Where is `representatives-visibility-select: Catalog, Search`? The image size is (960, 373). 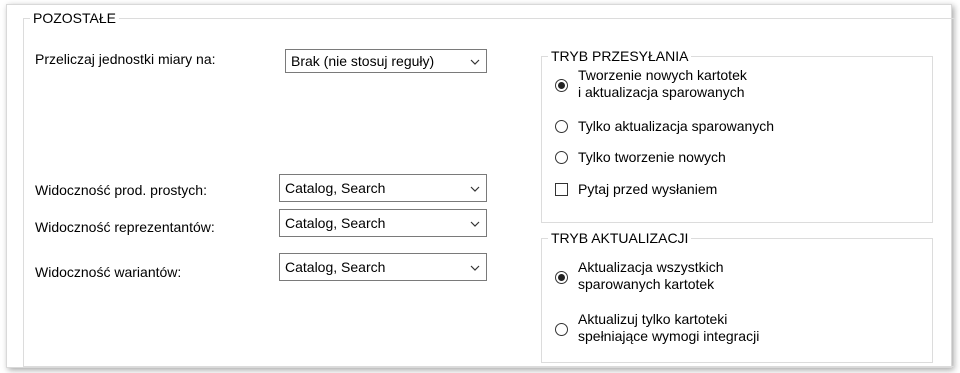 representatives-visibility-select: Catalog, Search is located at coordinates (383, 223).